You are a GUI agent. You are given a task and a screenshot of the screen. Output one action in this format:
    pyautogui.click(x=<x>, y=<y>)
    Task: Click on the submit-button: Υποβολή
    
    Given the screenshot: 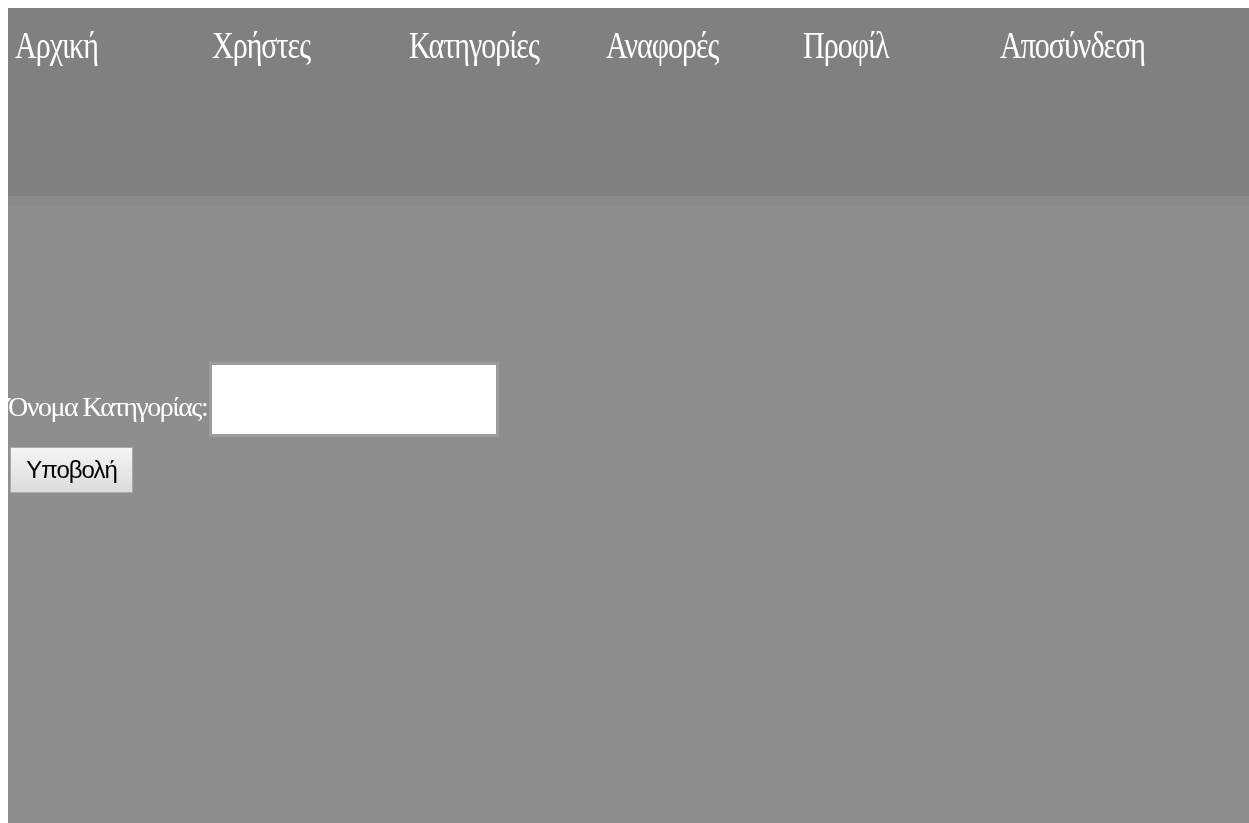 What is the action you would take?
    pyautogui.click(x=71, y=470)
    